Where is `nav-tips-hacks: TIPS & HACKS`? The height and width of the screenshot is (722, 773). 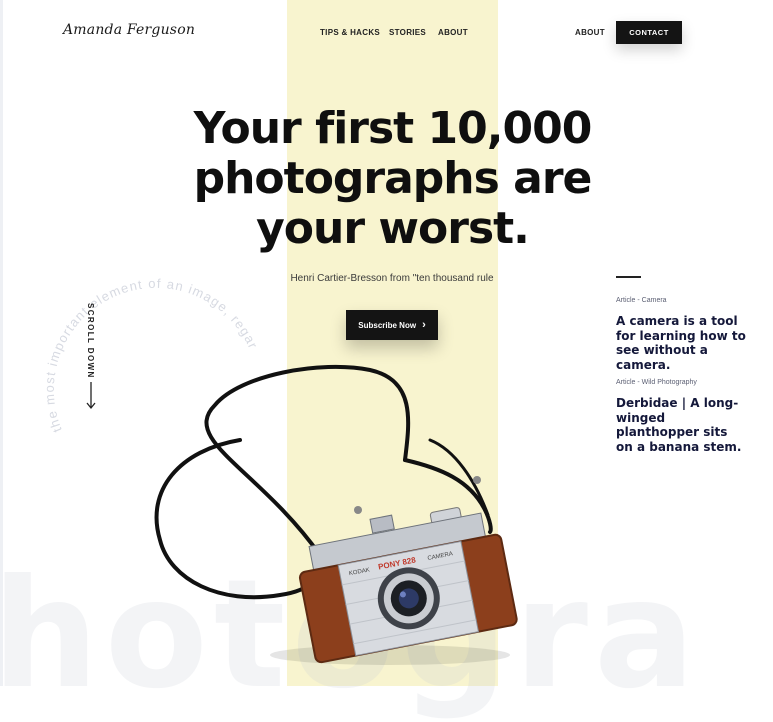 nav-tips-hacks: TIPS & HACKS is located at coordinates (350, 32).